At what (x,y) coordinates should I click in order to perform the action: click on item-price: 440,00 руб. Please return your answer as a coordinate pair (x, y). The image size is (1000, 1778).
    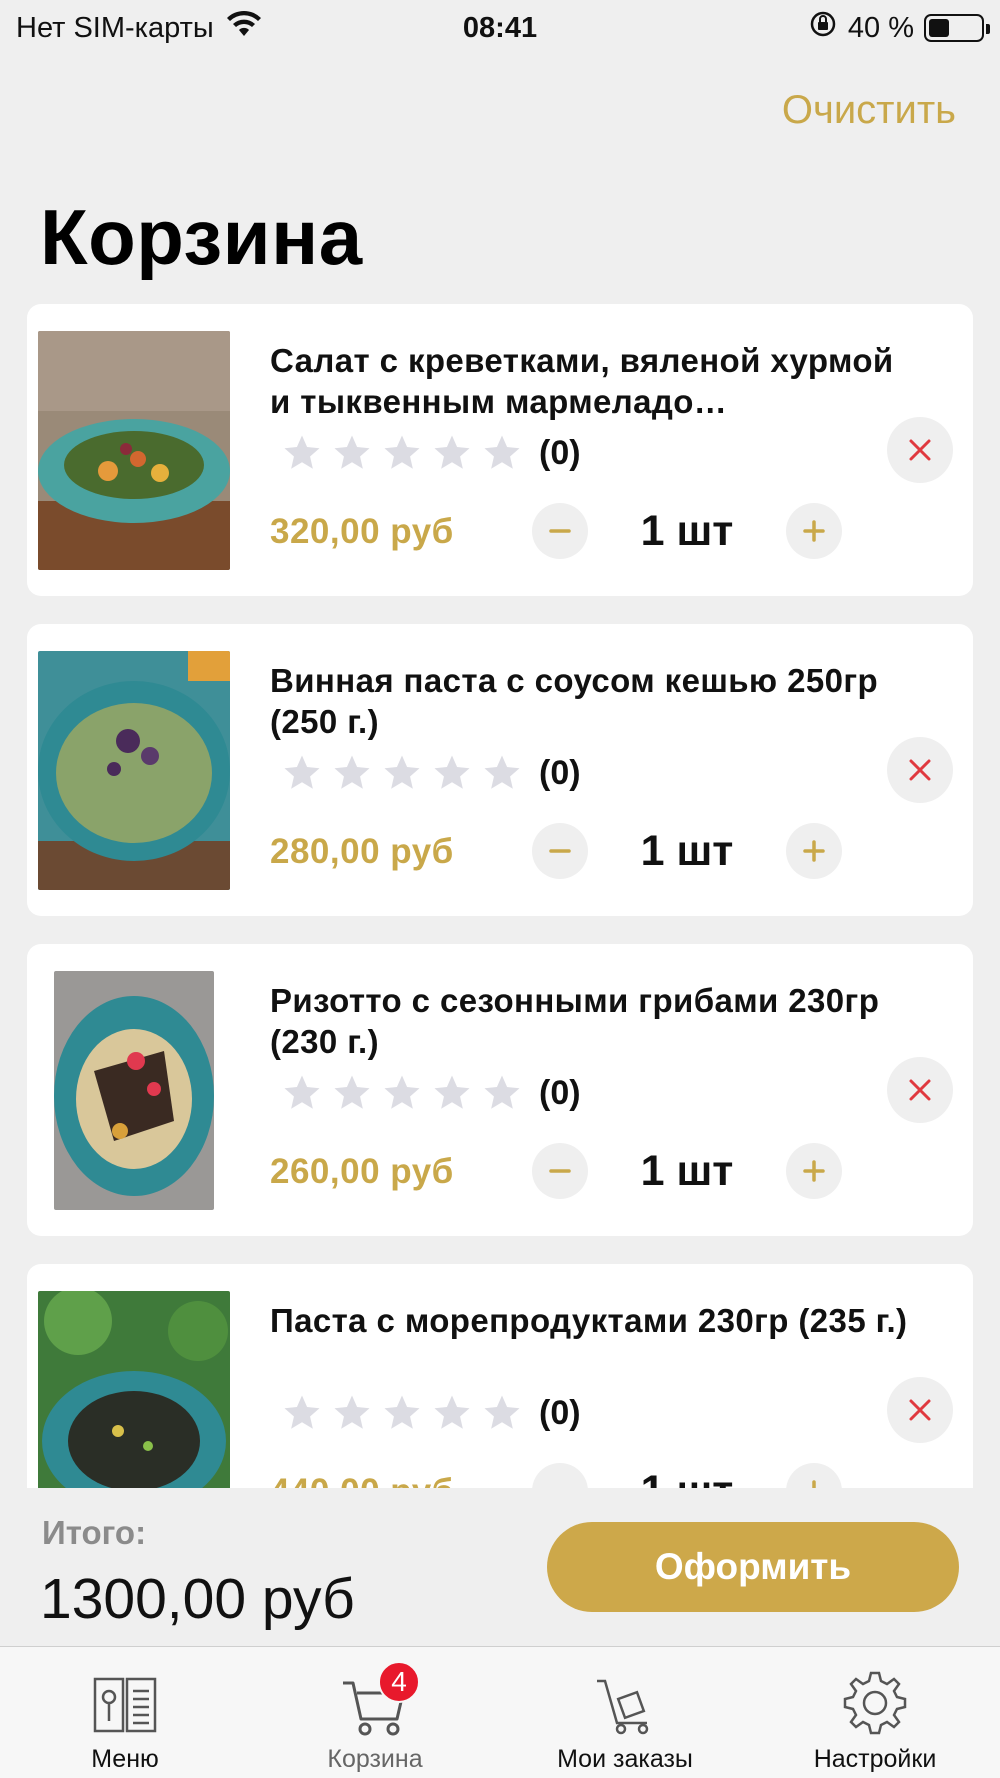
    Looking at the image, I should click on (362, 1480).